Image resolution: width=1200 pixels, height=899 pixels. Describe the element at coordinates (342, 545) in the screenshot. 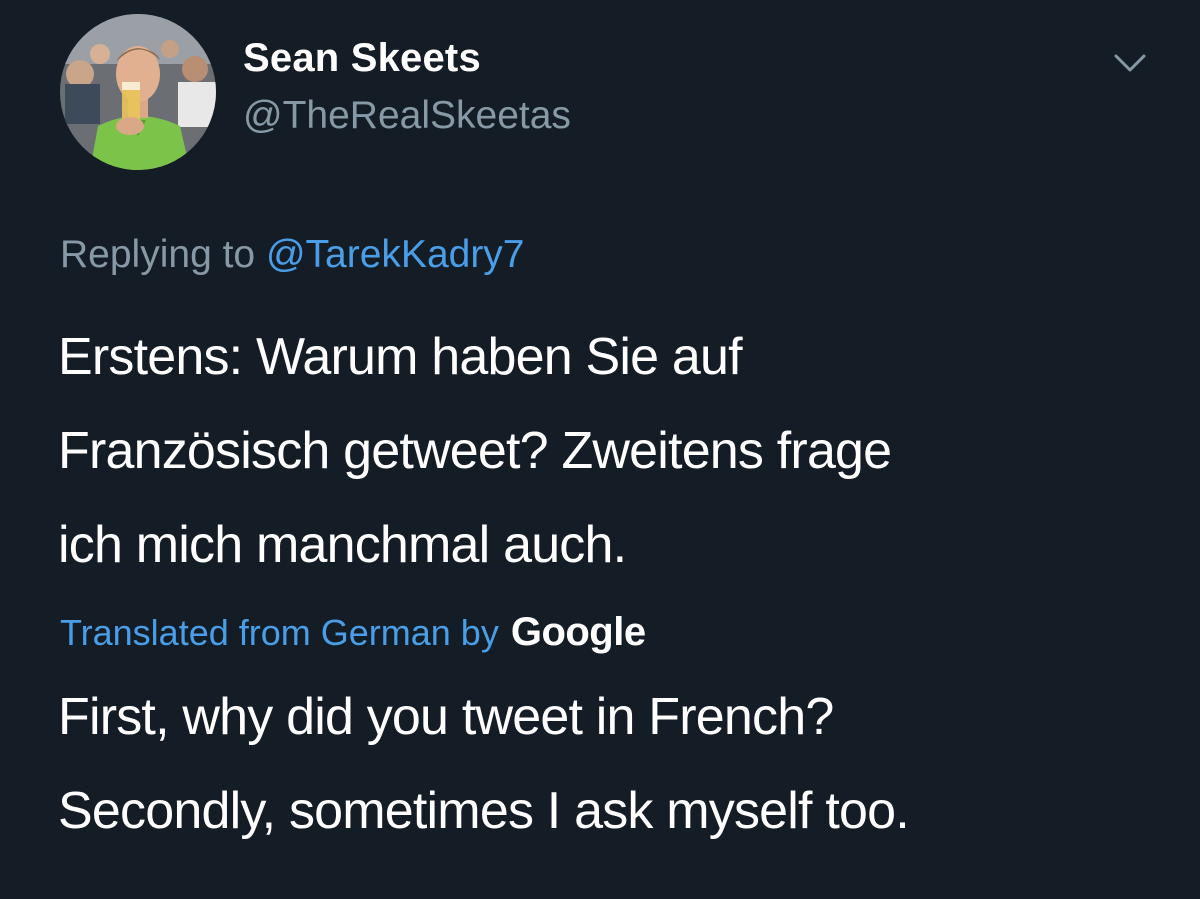

I see `tweet-text-line: ich mich manchmal auch.` at that location.